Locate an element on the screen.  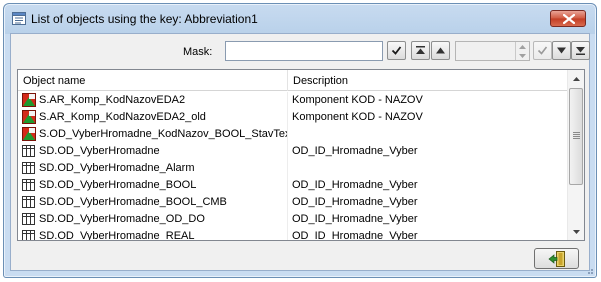
scroll-grip-icon is located at coordinates (576, 135).